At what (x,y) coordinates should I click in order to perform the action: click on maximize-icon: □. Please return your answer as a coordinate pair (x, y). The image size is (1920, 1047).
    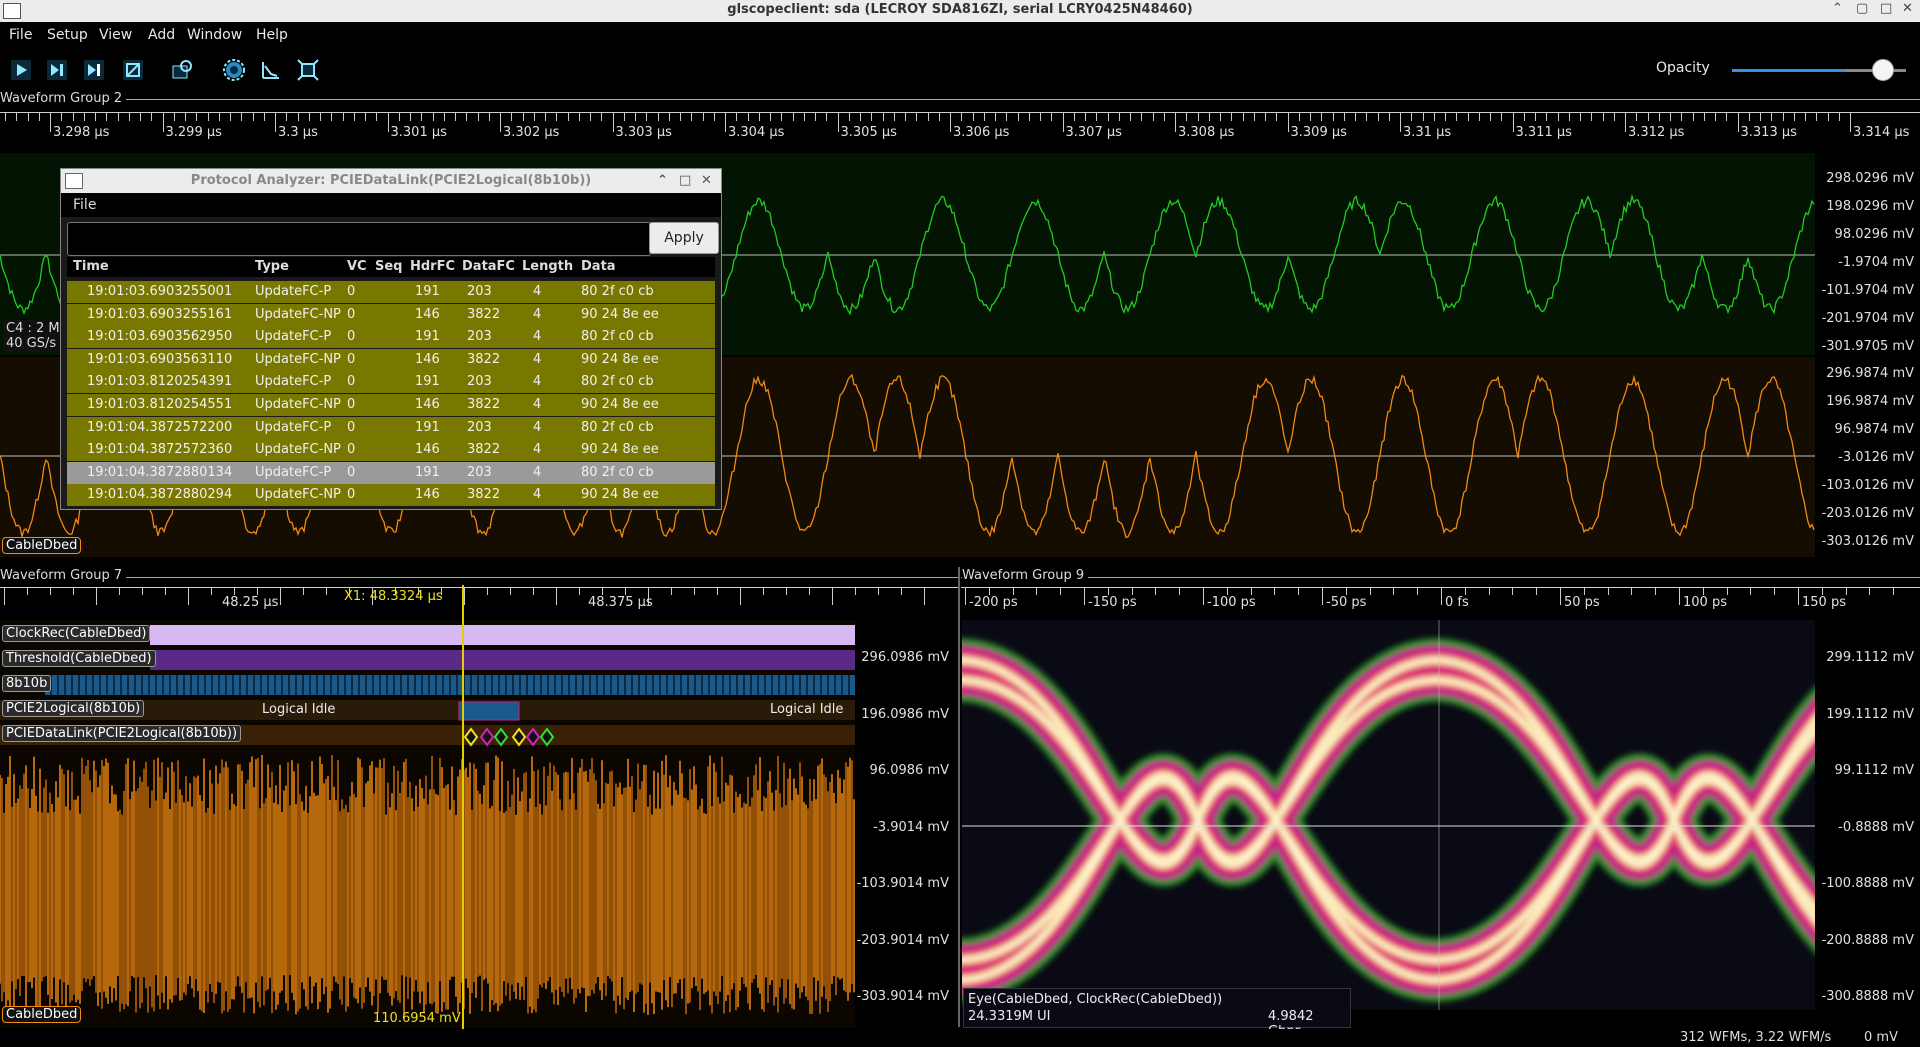
    Looking at the image, I should click on (1886, 8).